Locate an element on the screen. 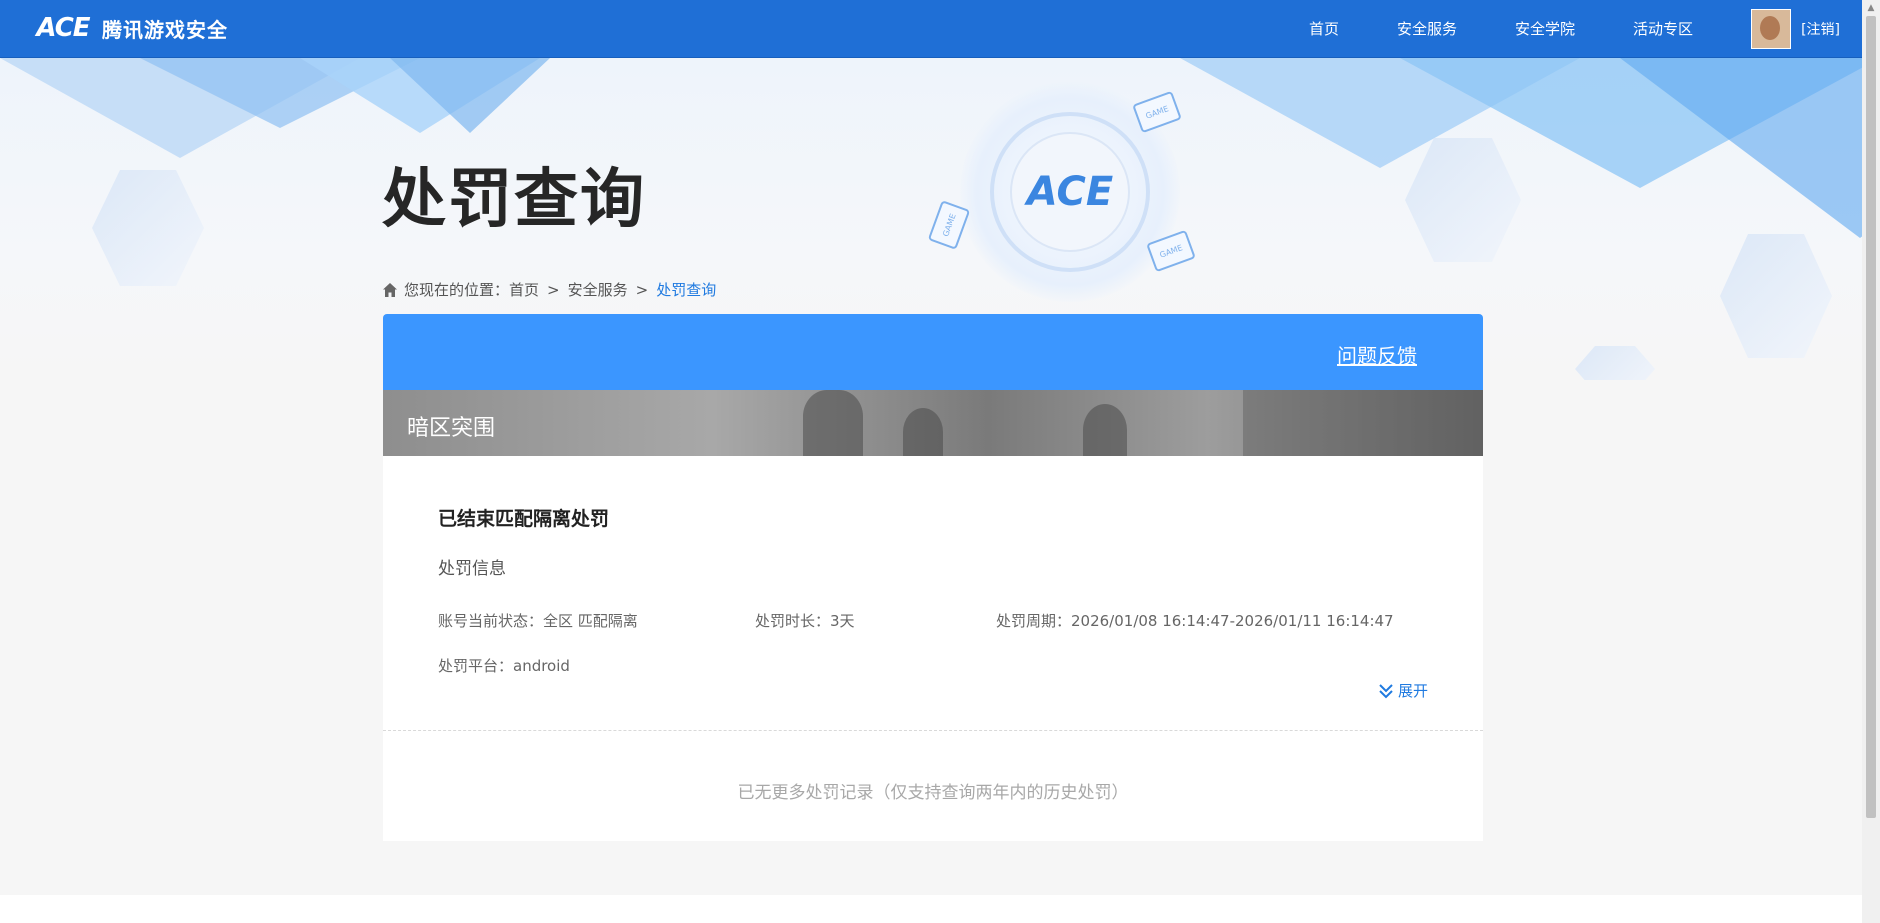 Image resolution: width=1880 pixels, height=923 pixels. breadcrumb-security-services: 安全服务 is located at coordinates (598, 289).